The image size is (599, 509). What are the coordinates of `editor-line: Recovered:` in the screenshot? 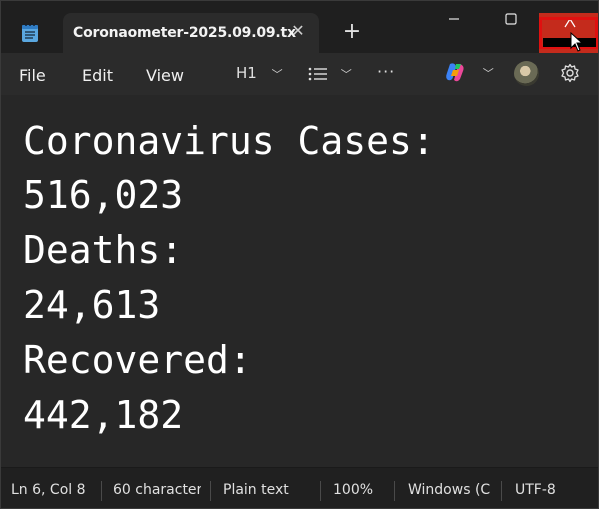 It's located at (137, 360).